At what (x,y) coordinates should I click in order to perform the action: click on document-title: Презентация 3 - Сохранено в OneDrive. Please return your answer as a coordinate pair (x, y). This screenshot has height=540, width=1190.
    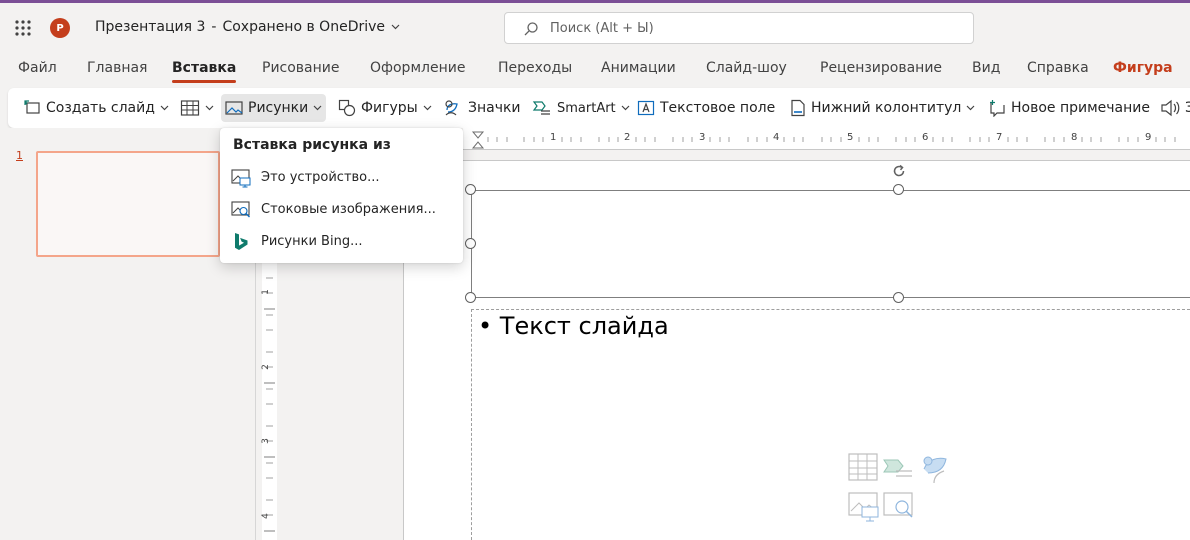
    Looking at the image, I should click on (247, 27).